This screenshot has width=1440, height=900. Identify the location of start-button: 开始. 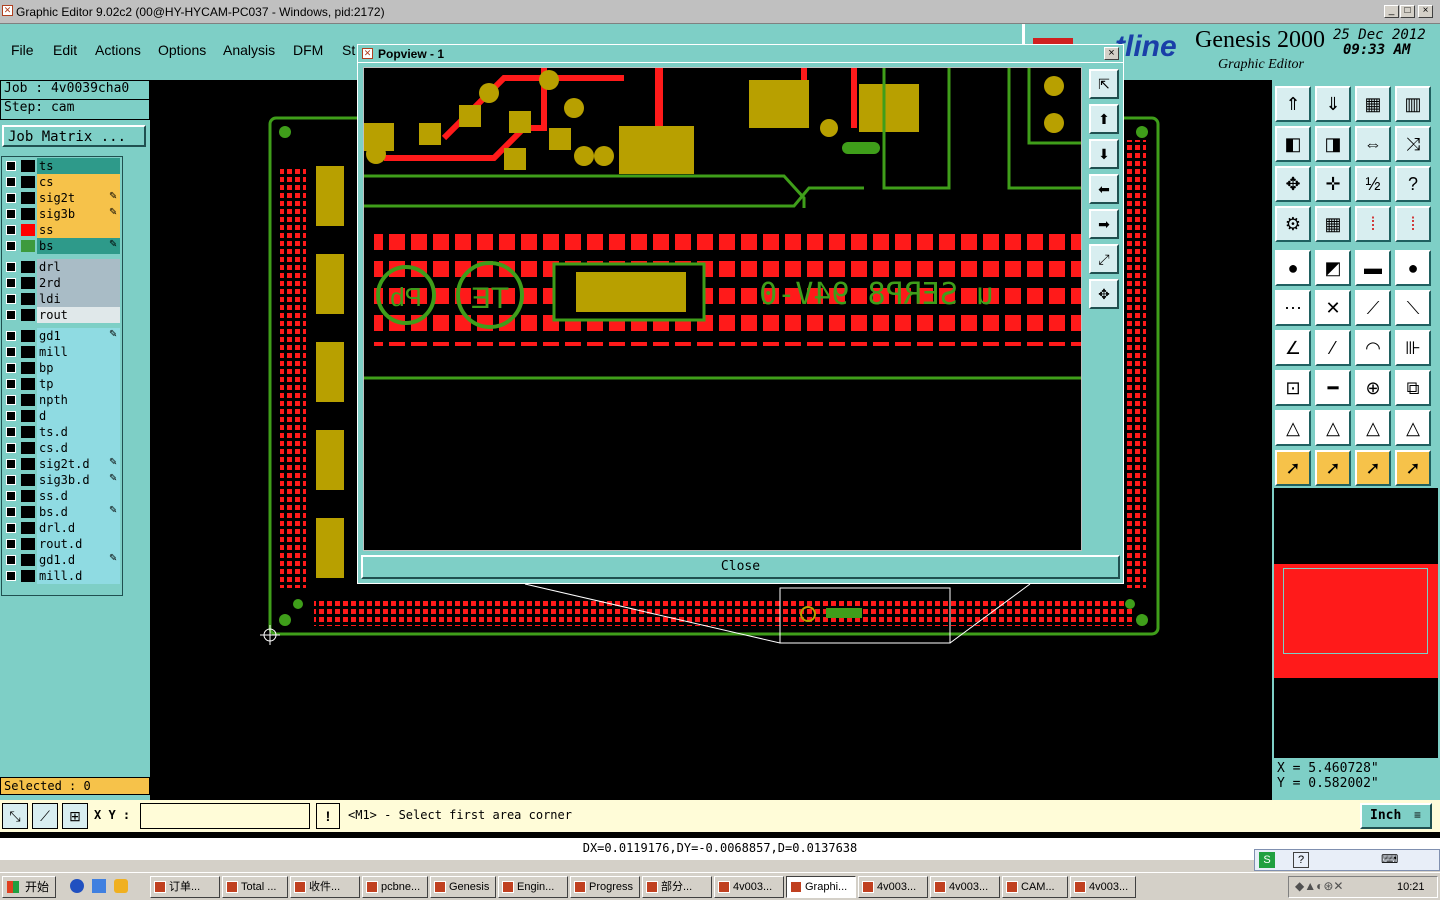
(29, 887).